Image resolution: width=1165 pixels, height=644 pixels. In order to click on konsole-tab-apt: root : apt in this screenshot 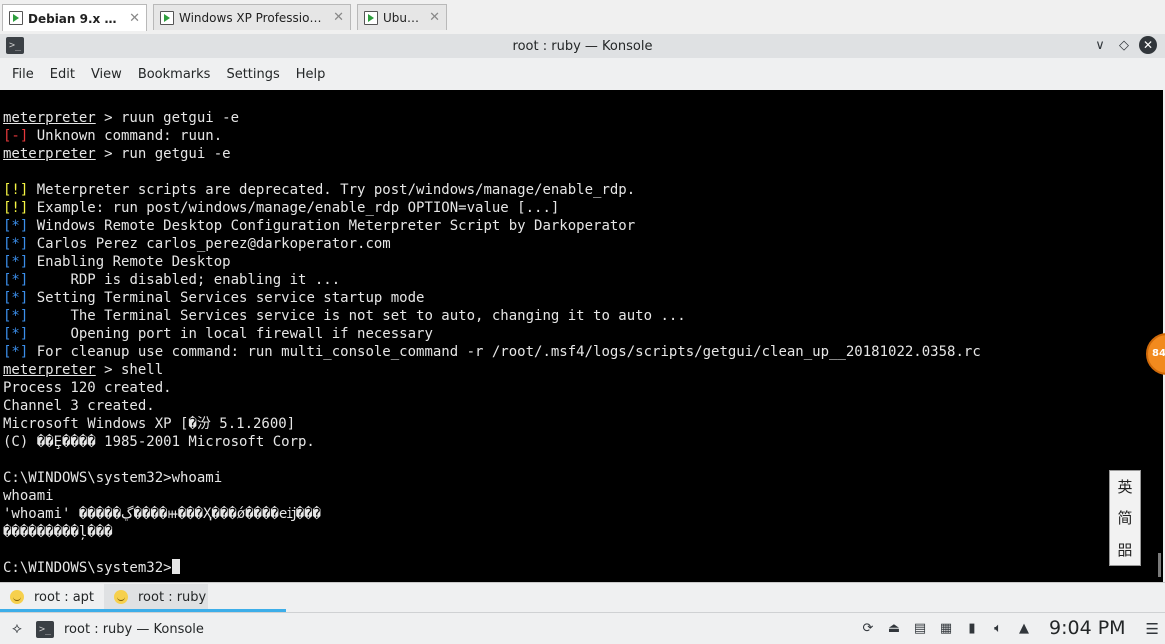, I will do `click(52, 597)`.